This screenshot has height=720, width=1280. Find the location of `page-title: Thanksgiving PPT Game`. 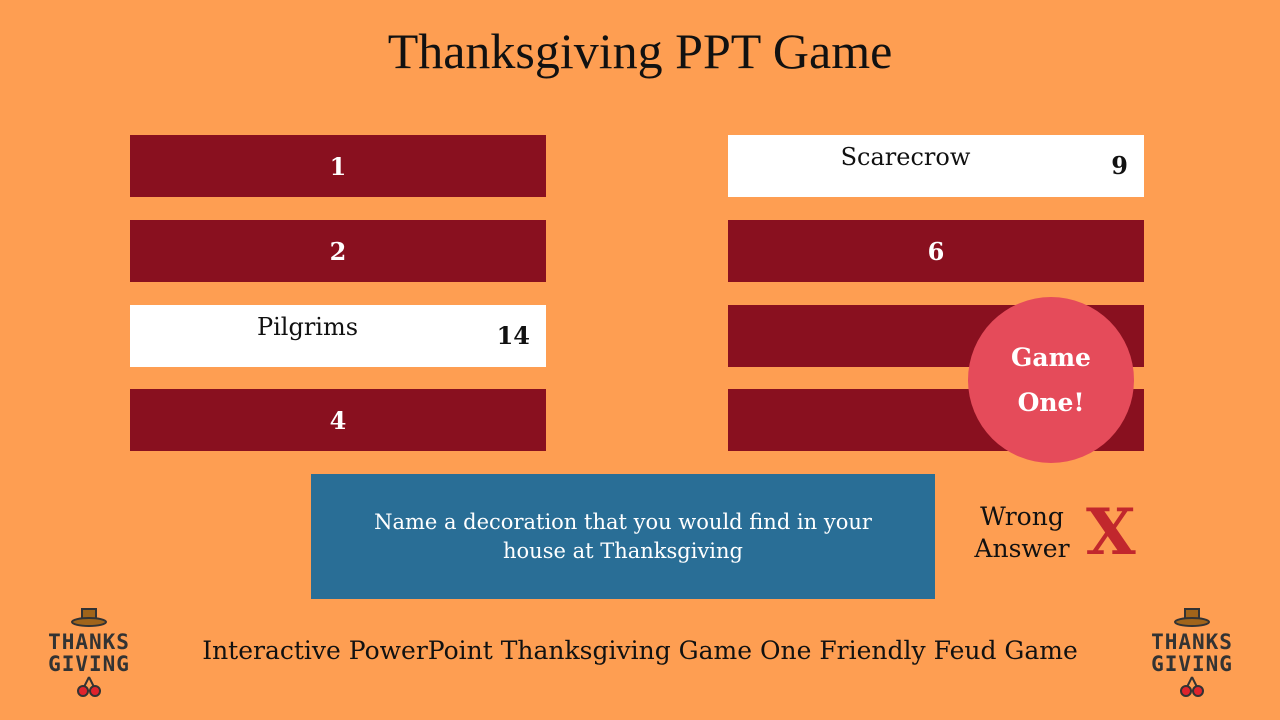

page-title: Thanksgiving PPT Game is located at coordinates (640, 51).